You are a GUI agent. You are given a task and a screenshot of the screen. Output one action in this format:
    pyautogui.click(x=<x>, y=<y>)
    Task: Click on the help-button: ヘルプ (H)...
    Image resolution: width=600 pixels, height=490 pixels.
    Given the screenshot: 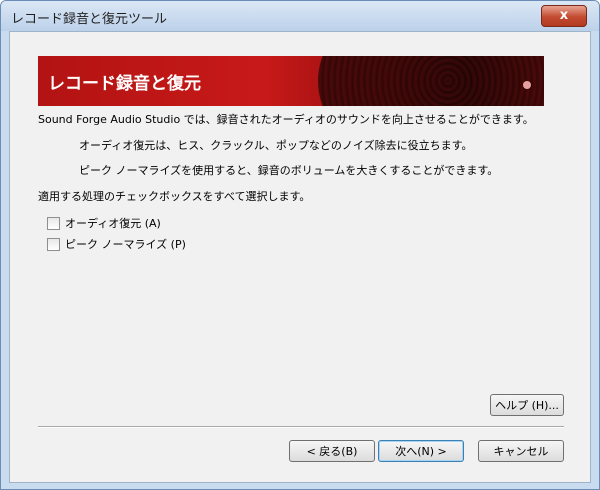 What is the action you would take?
    pyautogui.click(x=527, y=405)
    